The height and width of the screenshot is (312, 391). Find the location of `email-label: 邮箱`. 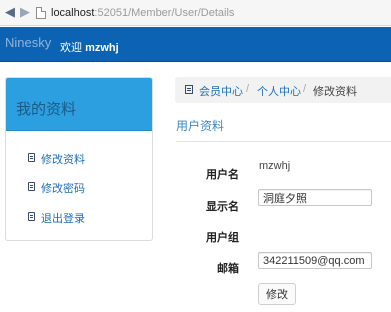

email-label: 邮箱 is located at coordinates (228, 269).